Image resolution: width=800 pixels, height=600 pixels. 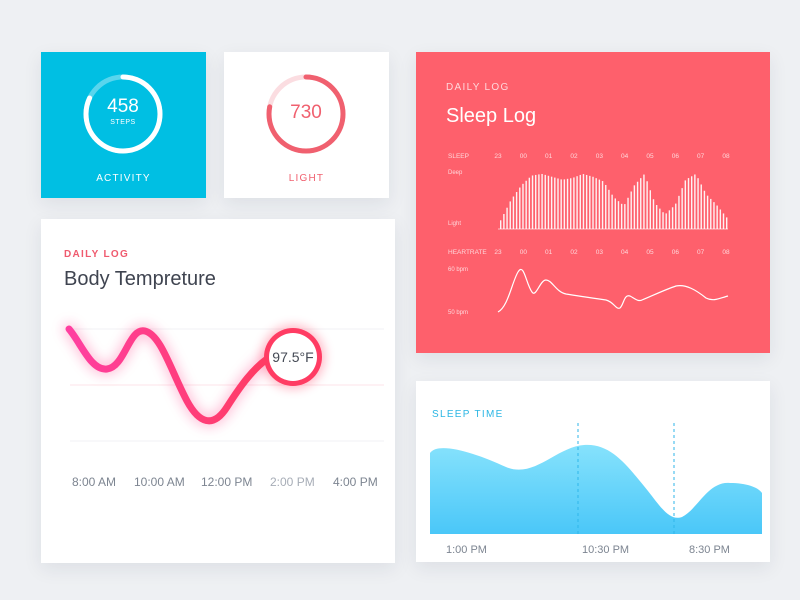 I want to click on hour-label: 05, so click(x=650, y=156).